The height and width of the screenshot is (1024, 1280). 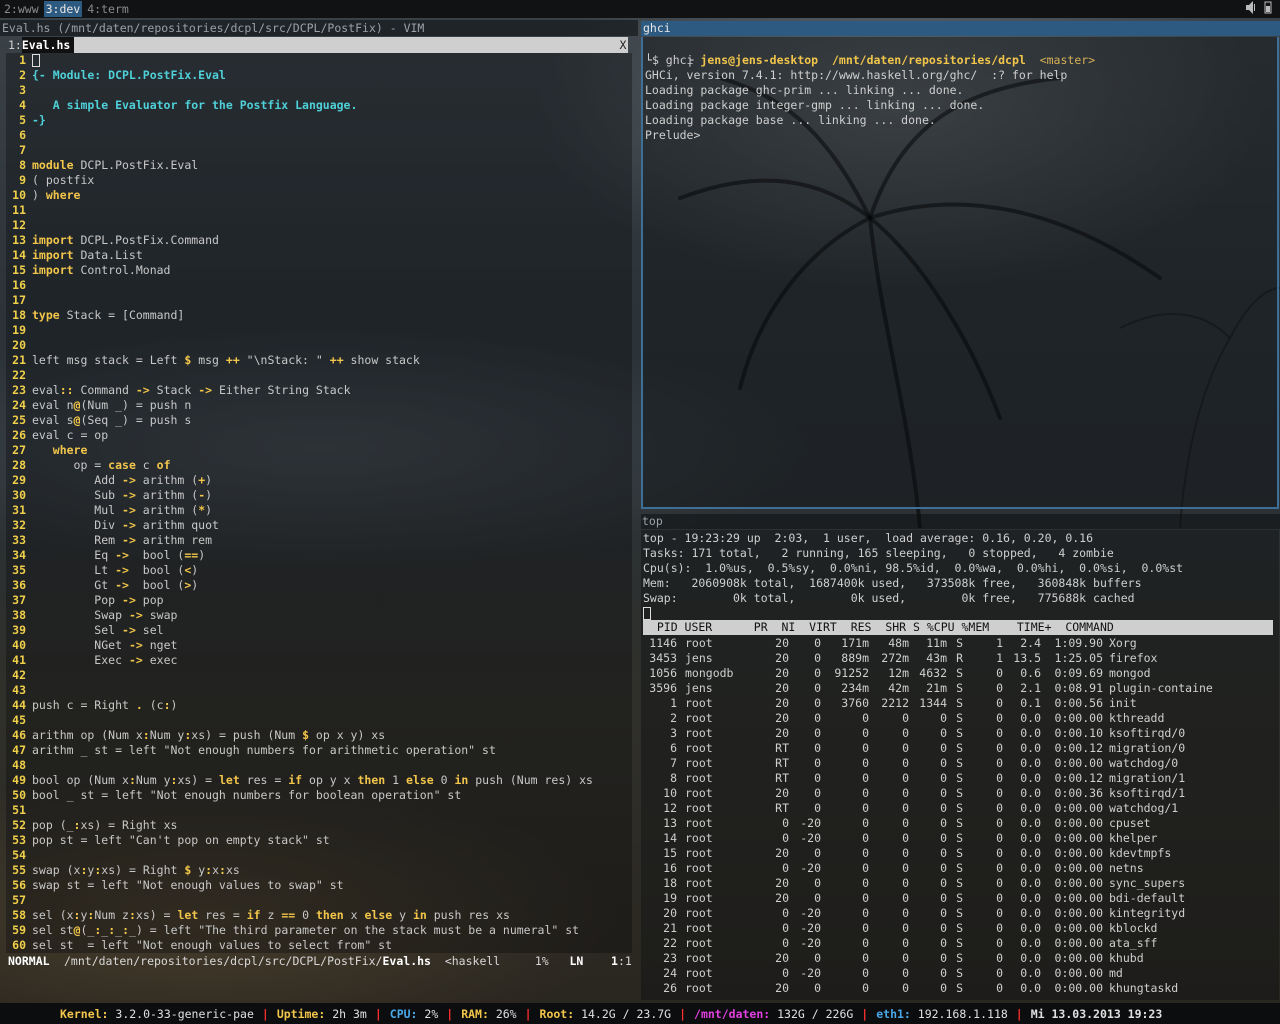 I want to click on syntax-text: swap, so click(x=160, y=615).